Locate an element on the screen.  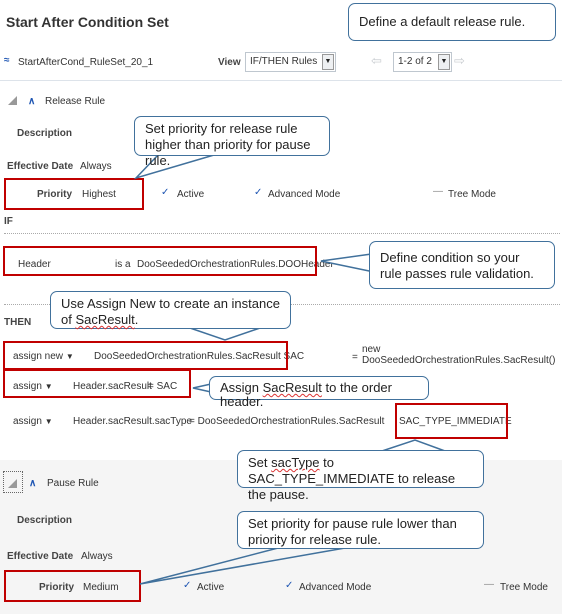
action-1-equals: = is located at coordinates (355, 357).